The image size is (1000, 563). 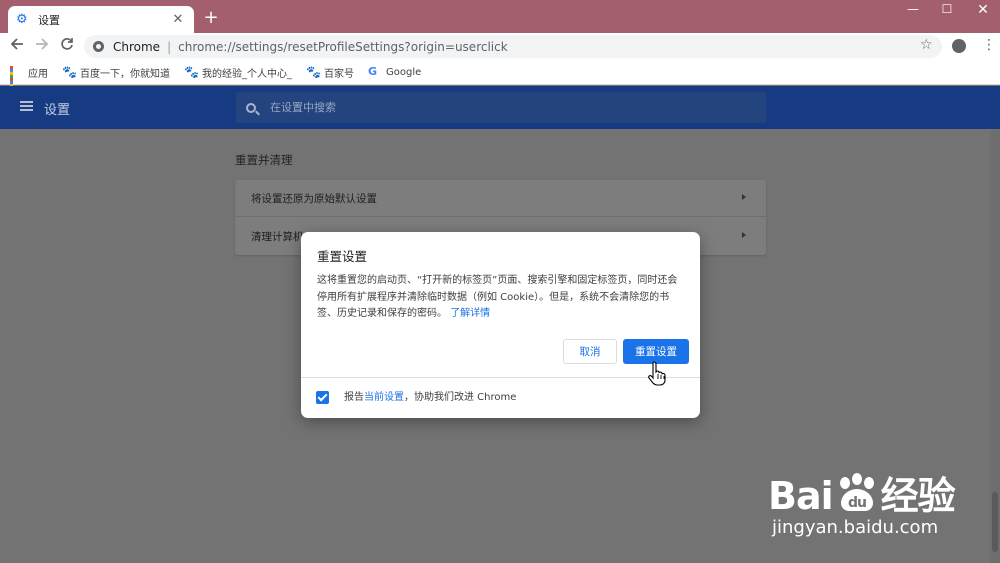 What do you see at coordinates (125, 74) in the screenshot?
I see `bookmark-label: 百度一下，你就知道` at bounding box center [125, 74].